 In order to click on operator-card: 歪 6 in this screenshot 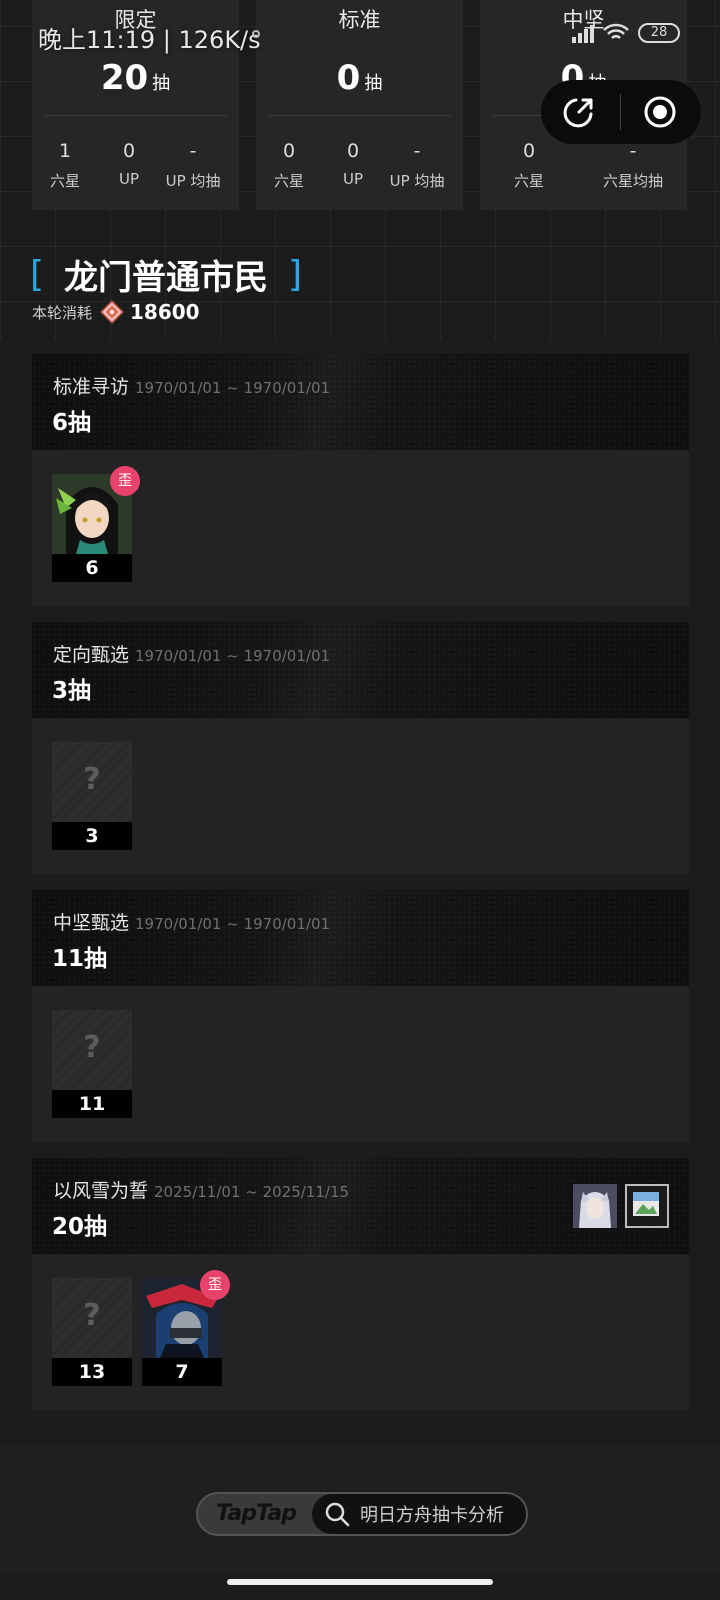, I will do `click(96, 524)`.